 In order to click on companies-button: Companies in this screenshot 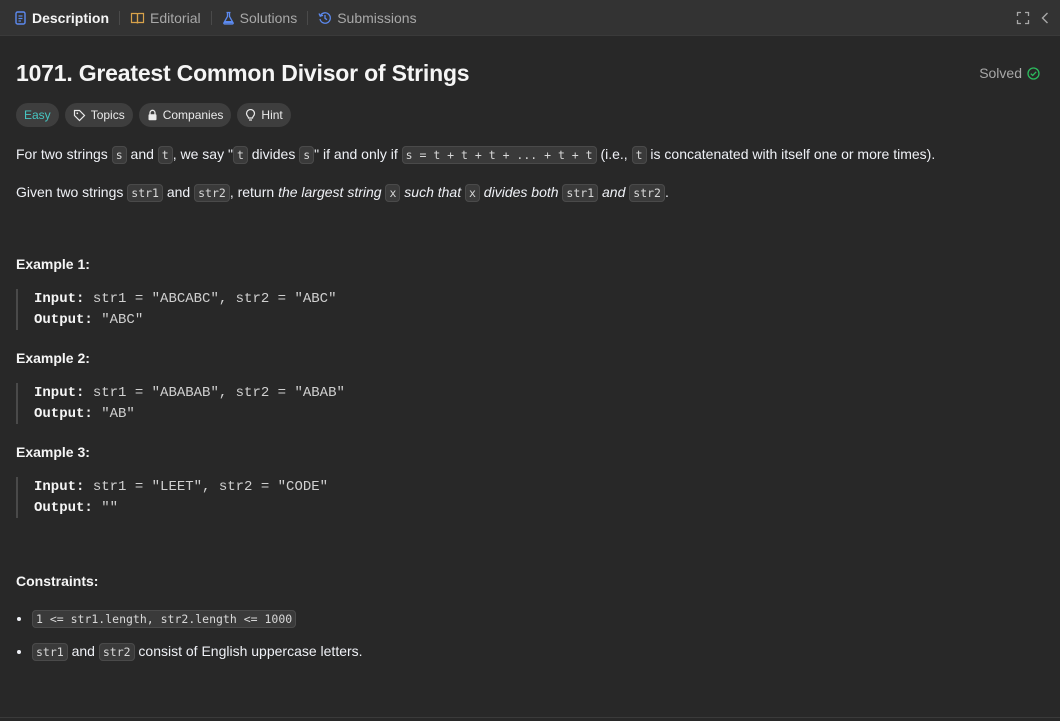, I will do `click(185, 115)`.